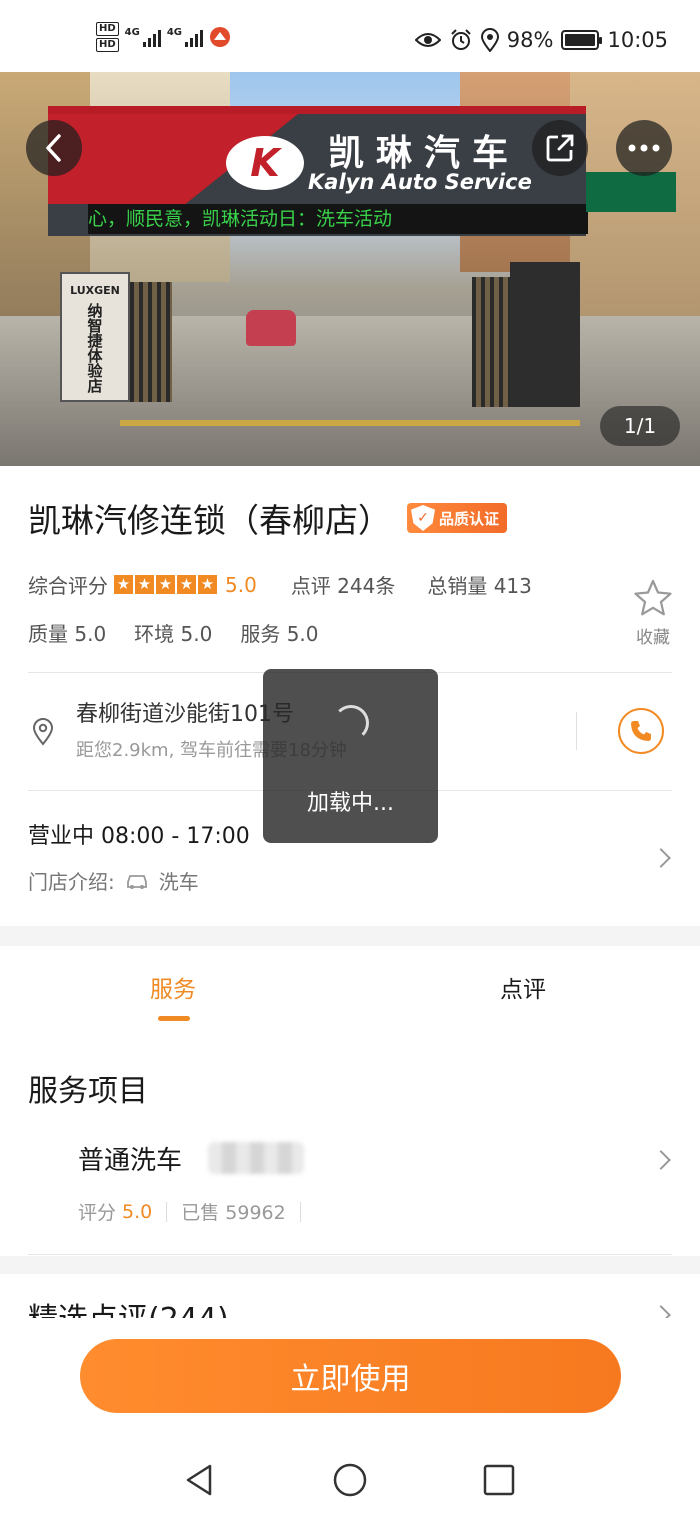  I want to click on service-rating-label: 评分, so click(97, 1213).